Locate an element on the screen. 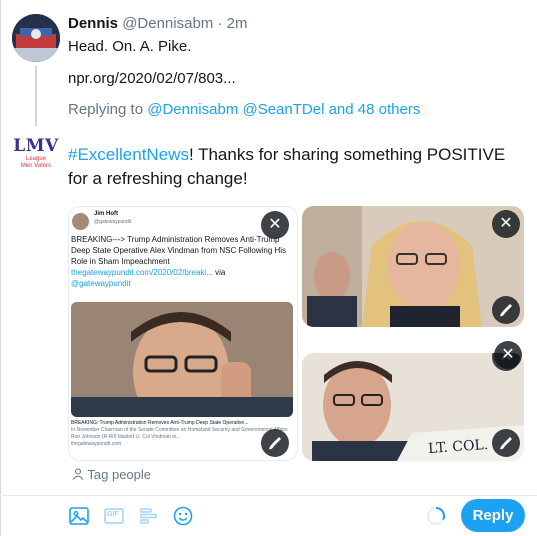  display-name: Dennis is located at coordinates (93, 23).